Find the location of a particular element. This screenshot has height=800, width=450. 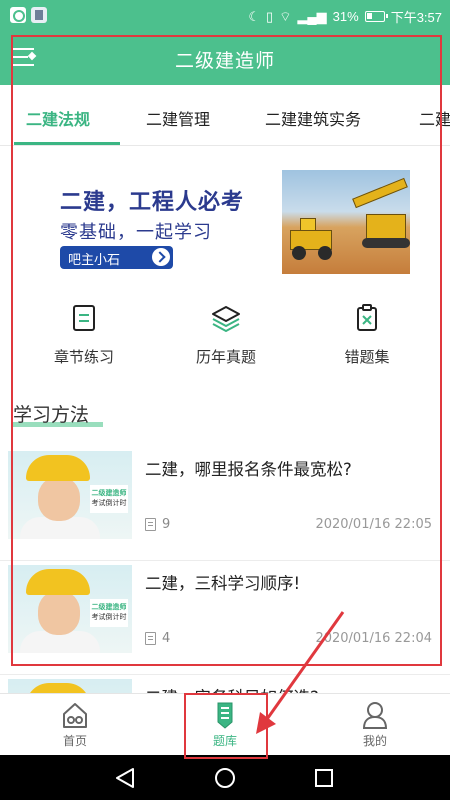

article-item: 二级建造师 考试倒计时 二建，三科学习顺序! 4 2020/01/16 22:04 is located at coordinates (225, 620).